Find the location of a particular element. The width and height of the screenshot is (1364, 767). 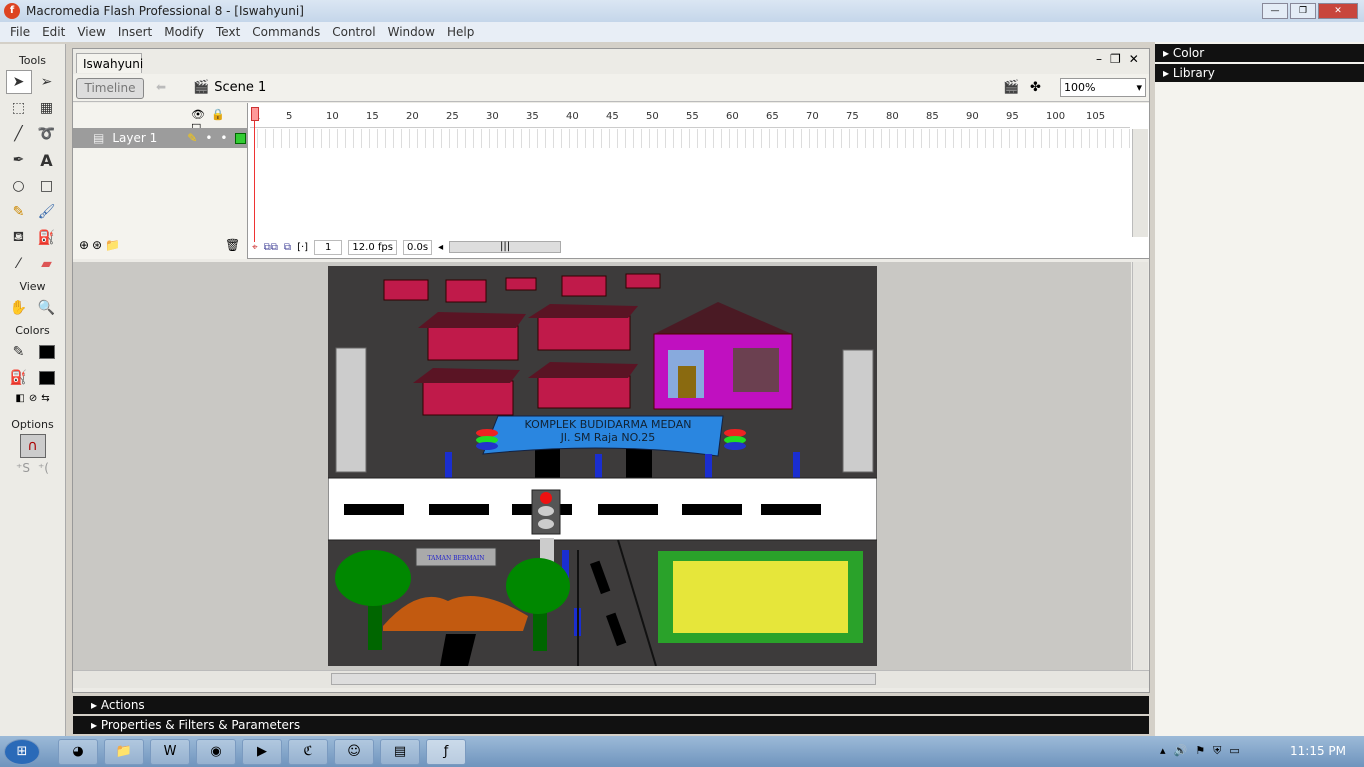

stroke-color-swatch is located at coordinates (47, 352).